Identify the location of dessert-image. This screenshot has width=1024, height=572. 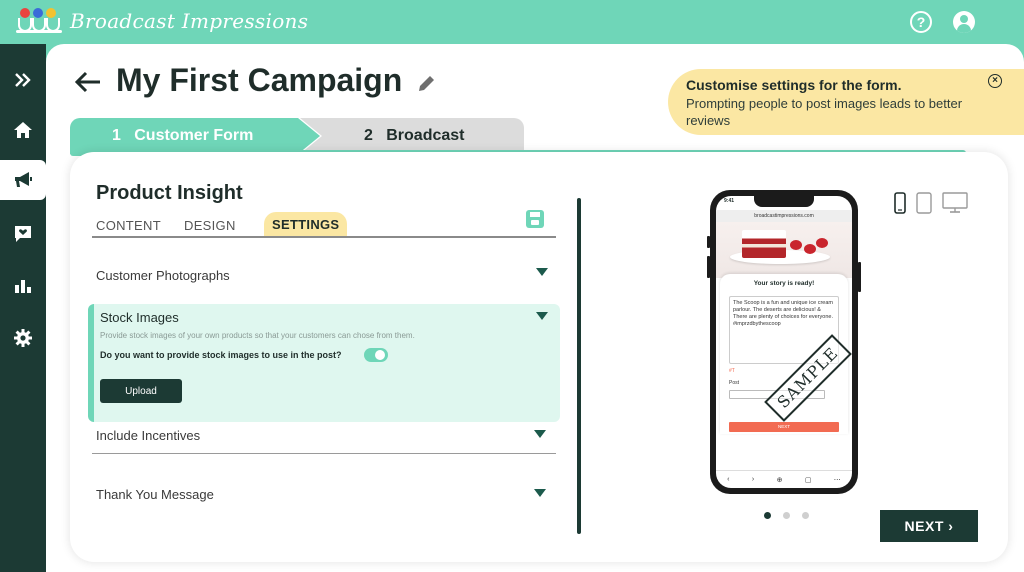
(784, 250).